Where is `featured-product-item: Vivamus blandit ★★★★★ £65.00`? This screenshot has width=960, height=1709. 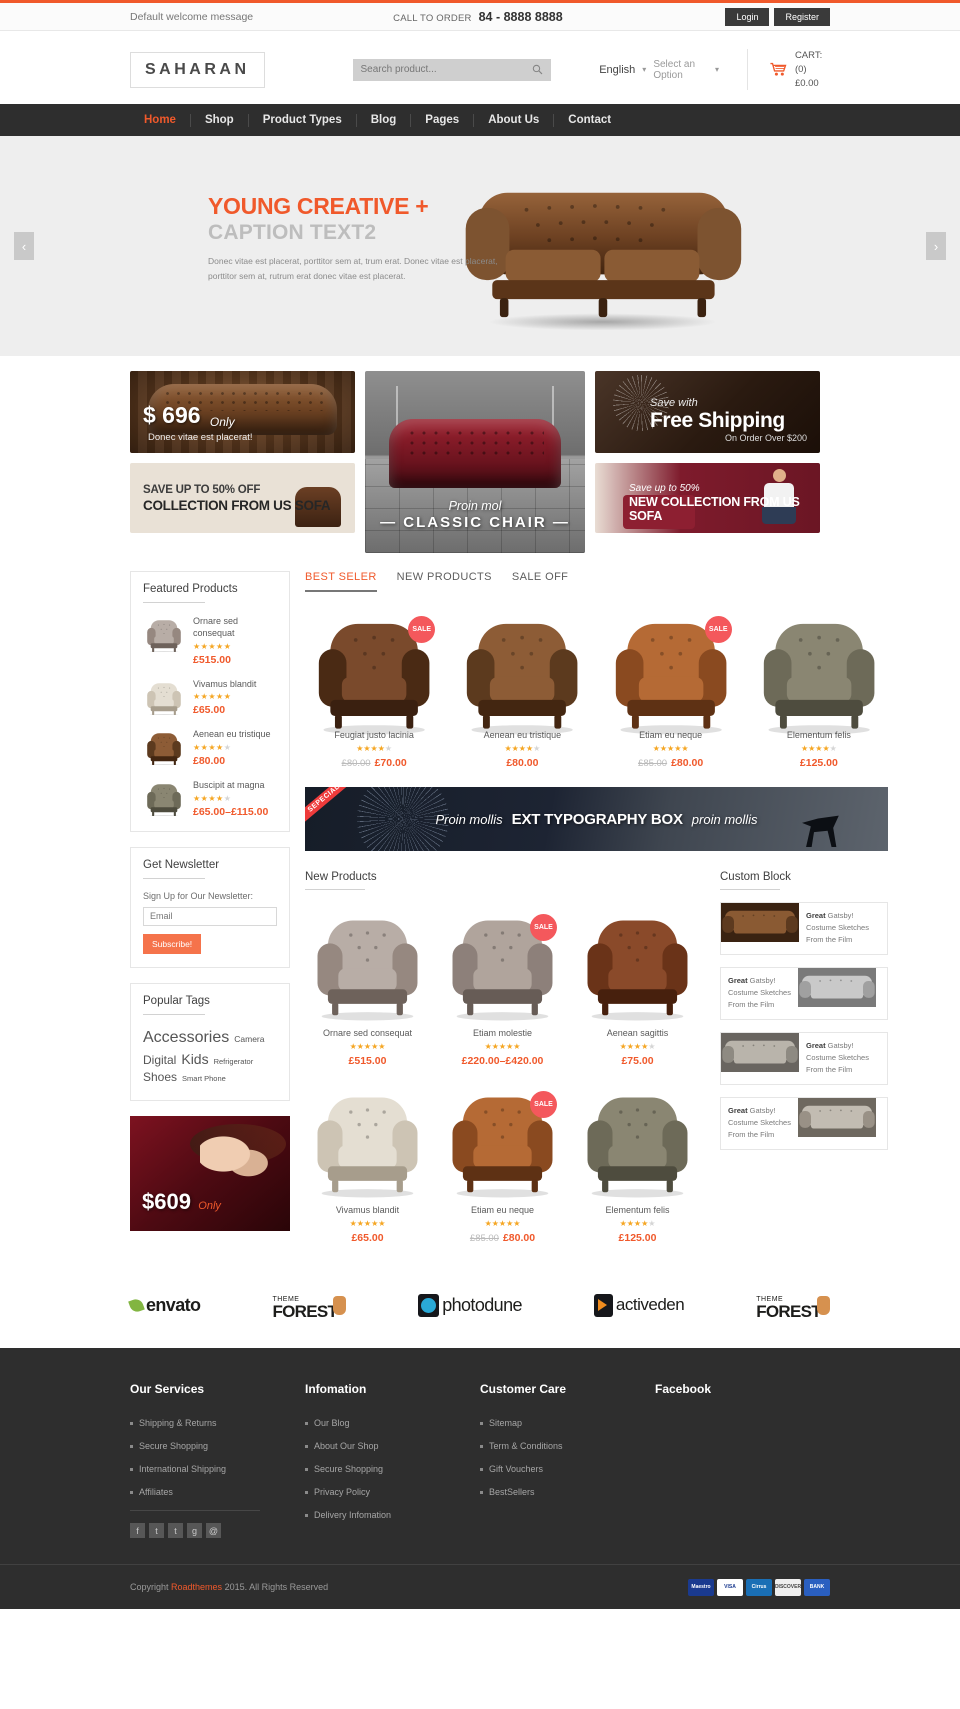
featured-product-item: Vivamus blandit ★★★★★ £65.00 is located at coordinates (210, 697).